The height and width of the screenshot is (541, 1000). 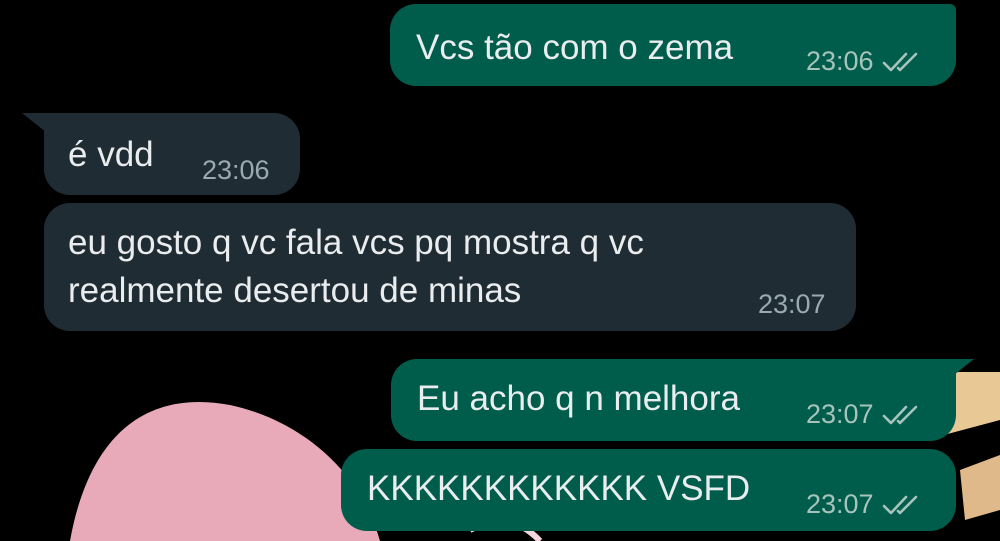 I want to click on message-text: é vdd, so click(x=111, y=154).